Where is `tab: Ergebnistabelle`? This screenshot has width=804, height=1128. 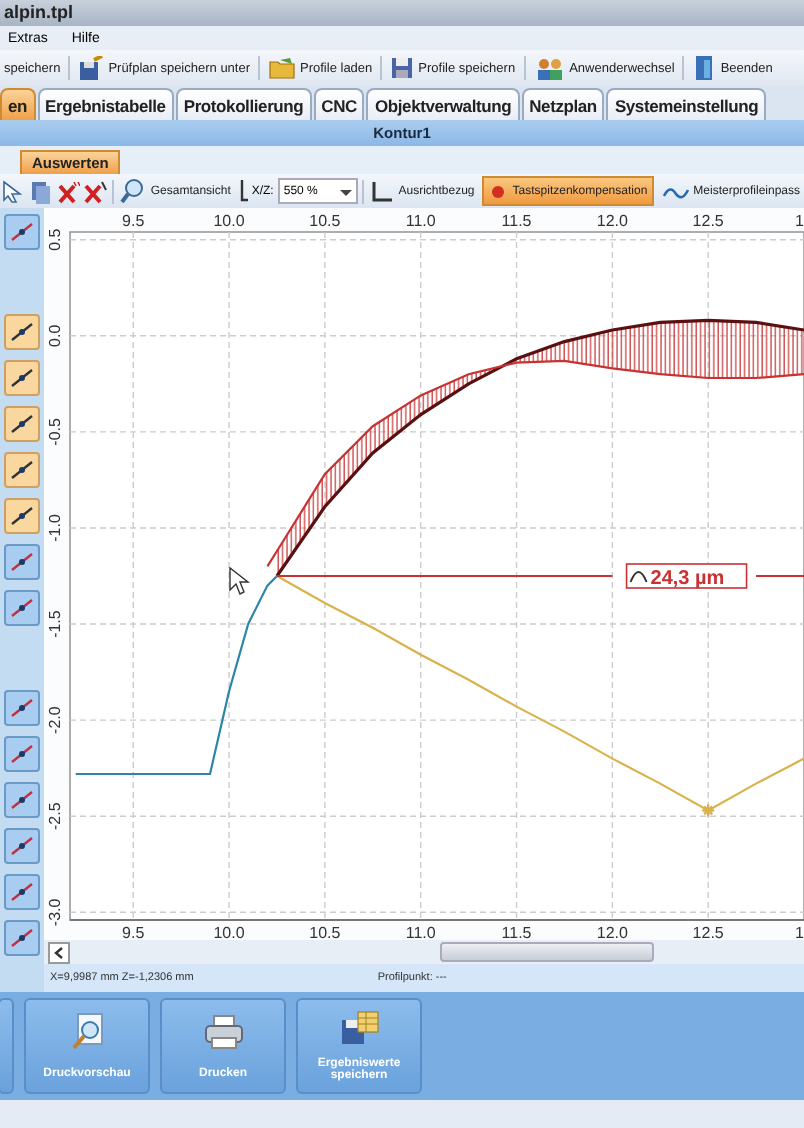
tab: Ergebnistabelle is located at coordinates (105, 104).